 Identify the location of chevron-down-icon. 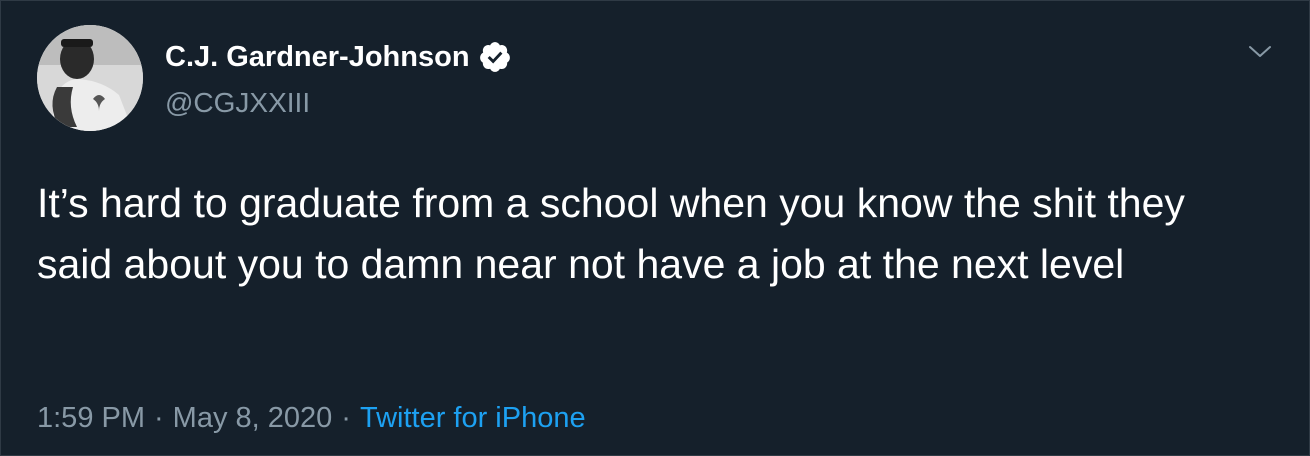
(1260, 52).